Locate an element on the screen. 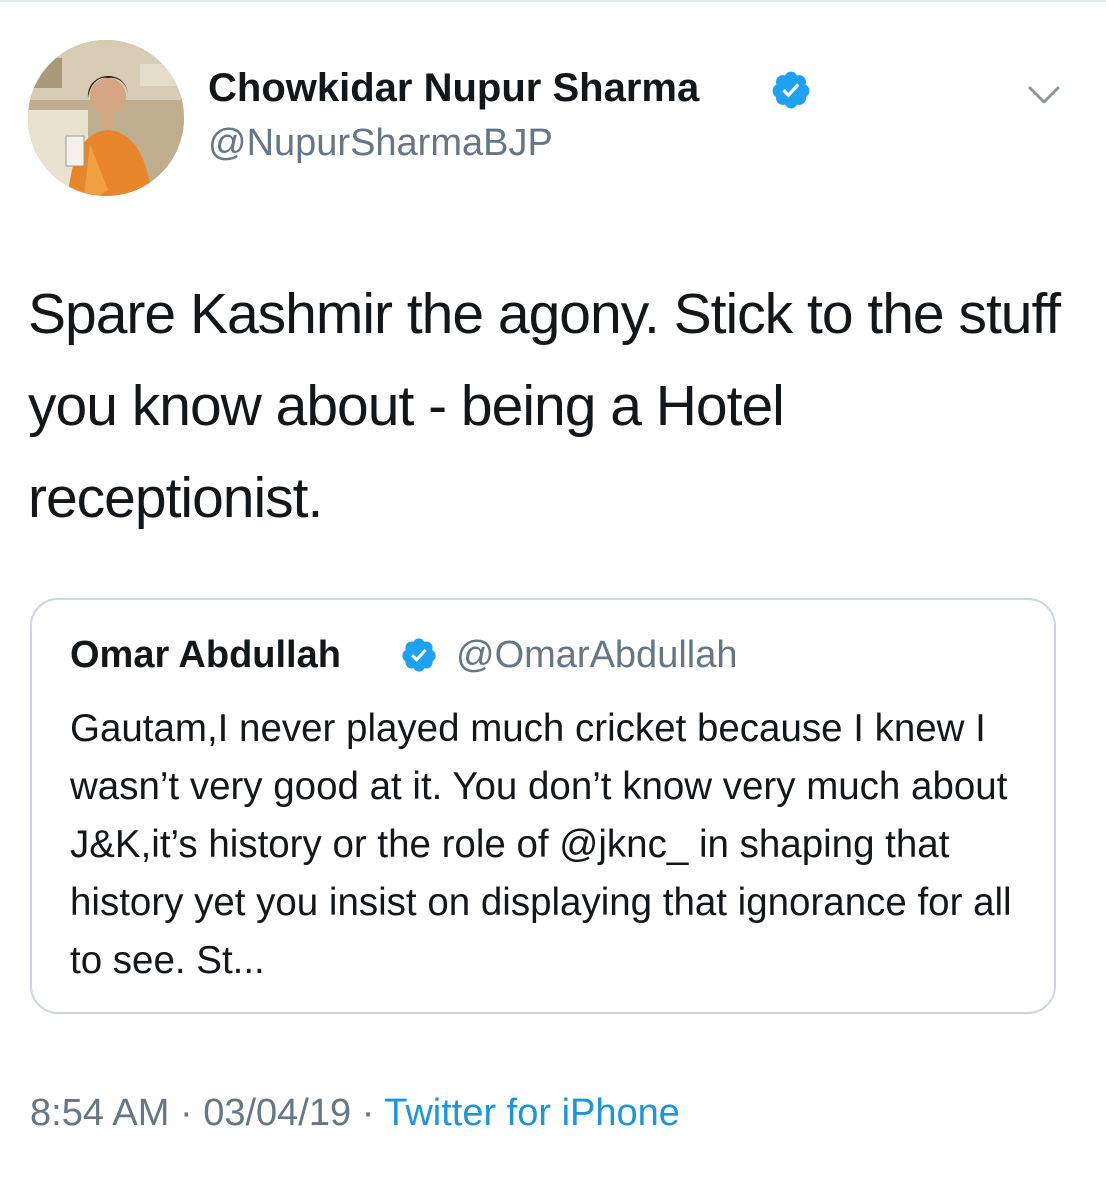  avatar-image is located at coordinates (106, 118).